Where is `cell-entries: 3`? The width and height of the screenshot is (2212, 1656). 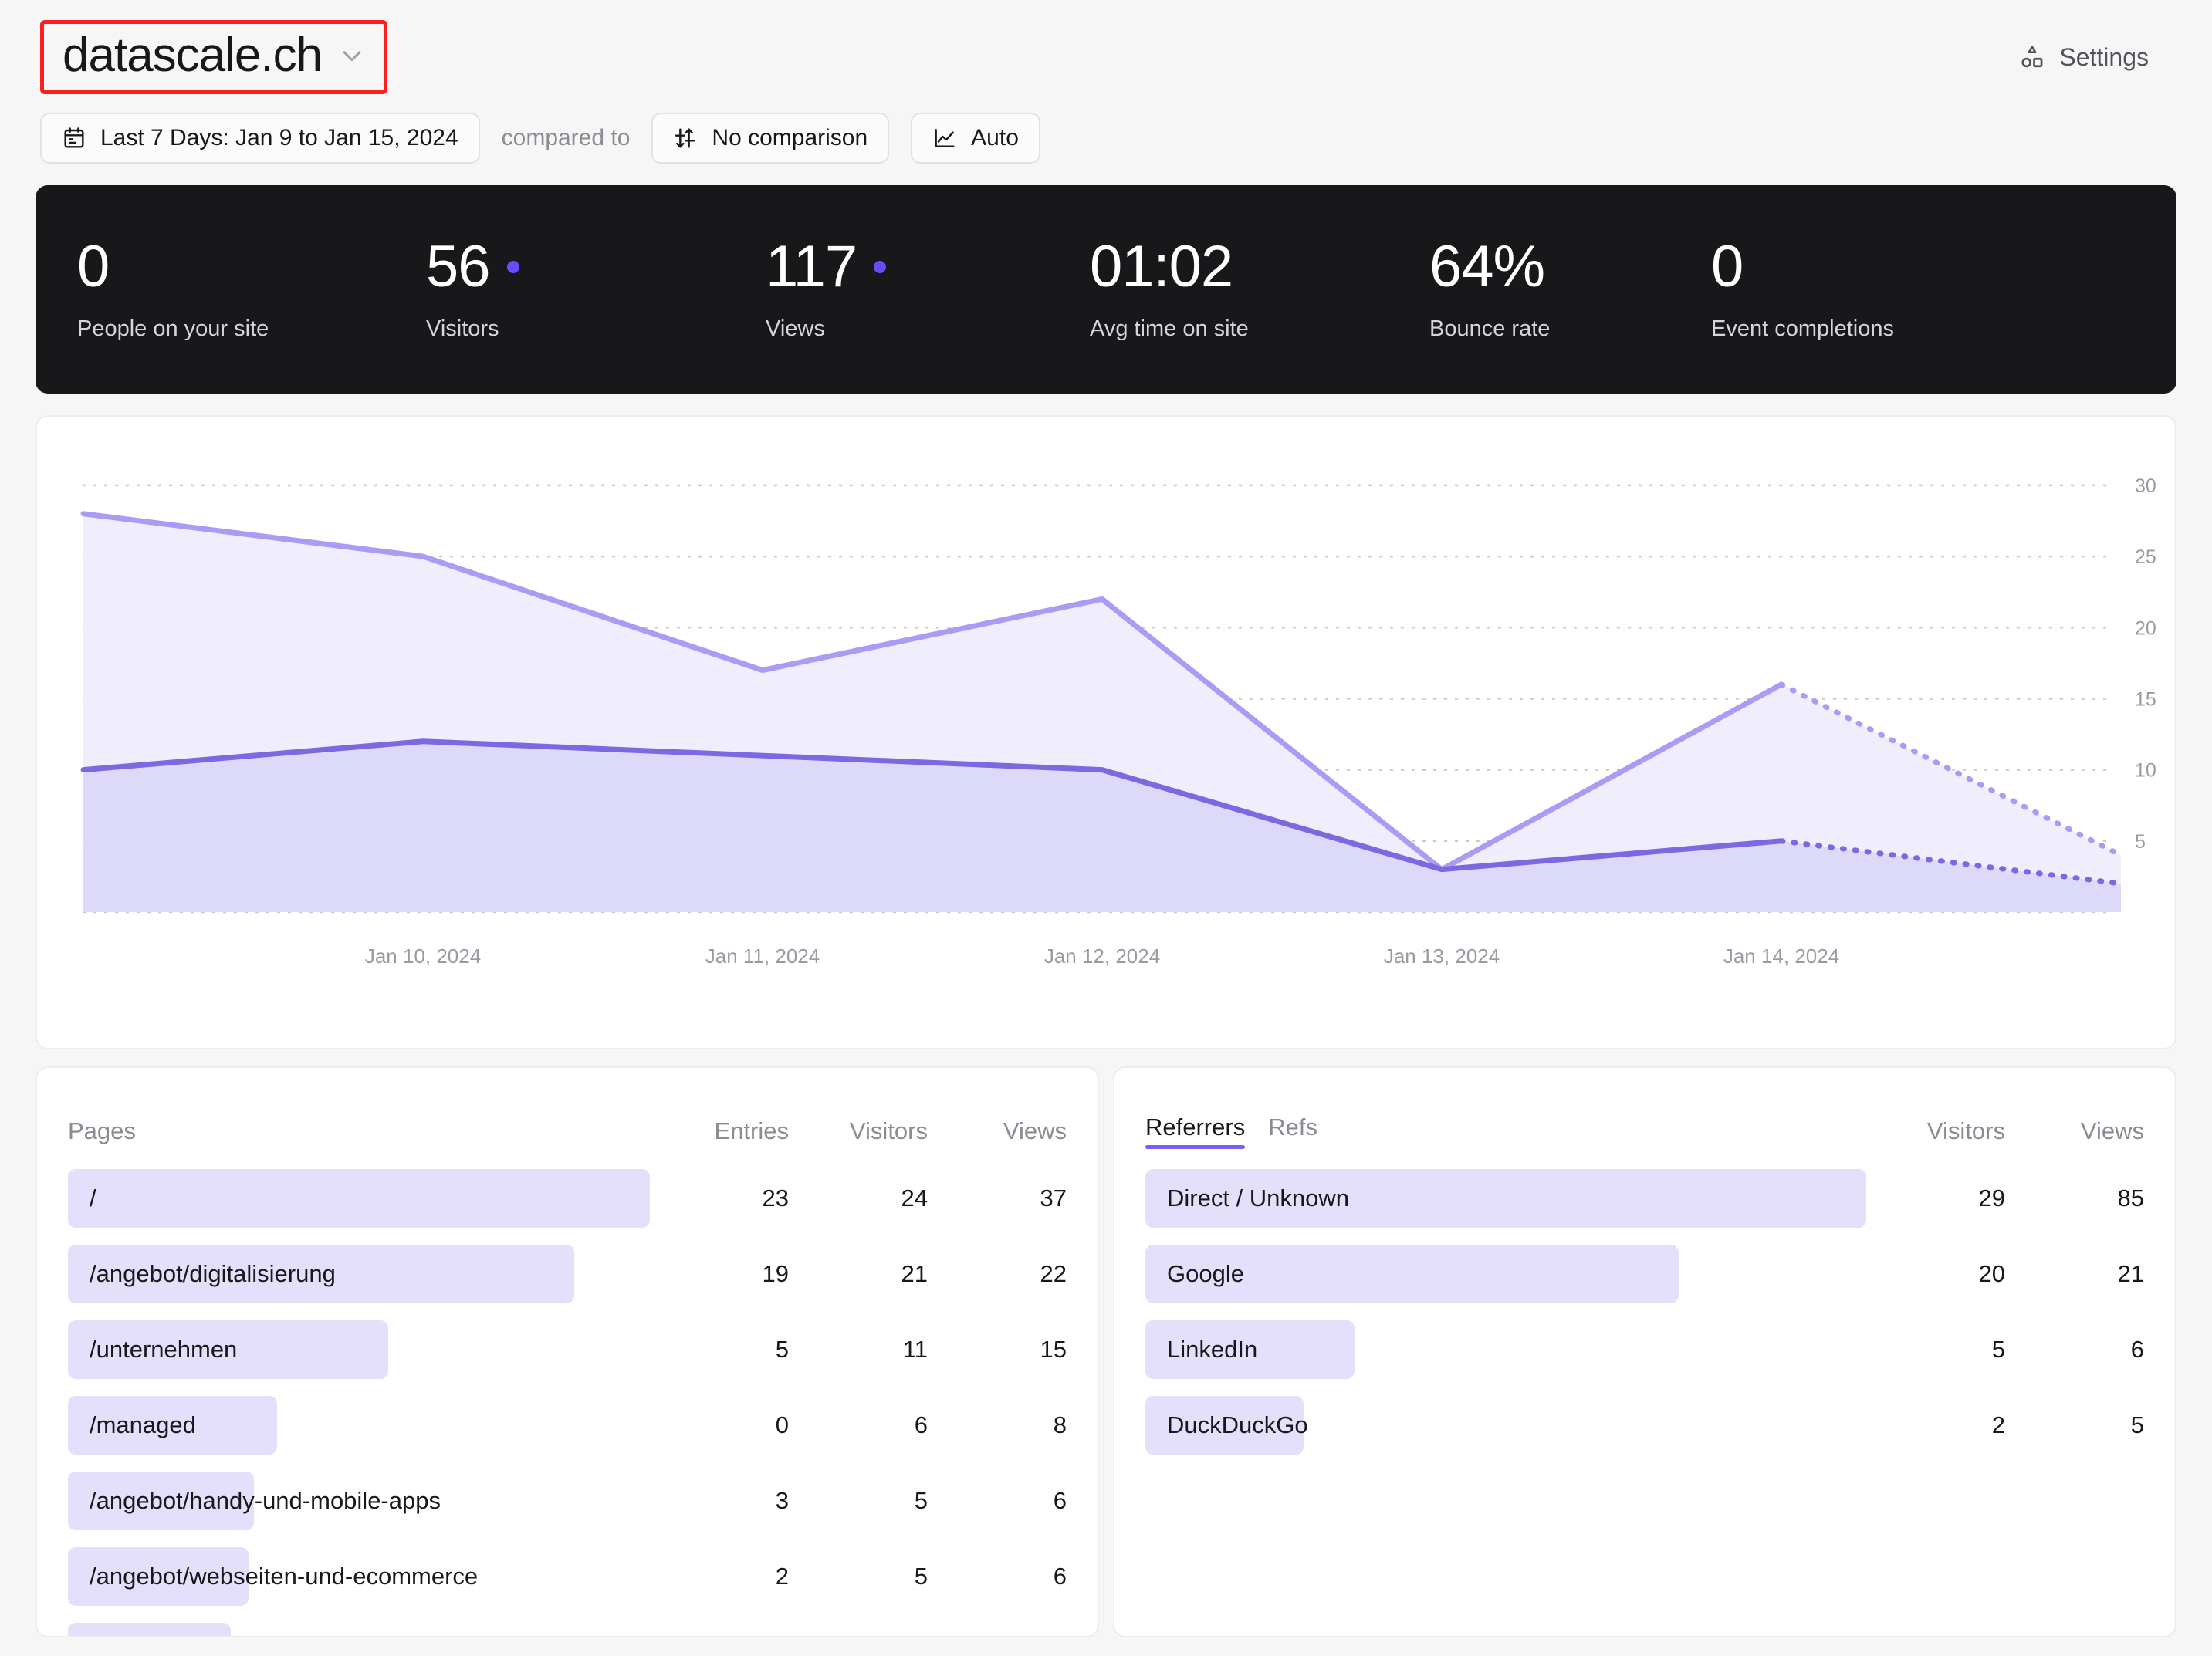
cell-entries: 3 is located at coordinates (782, 1500).